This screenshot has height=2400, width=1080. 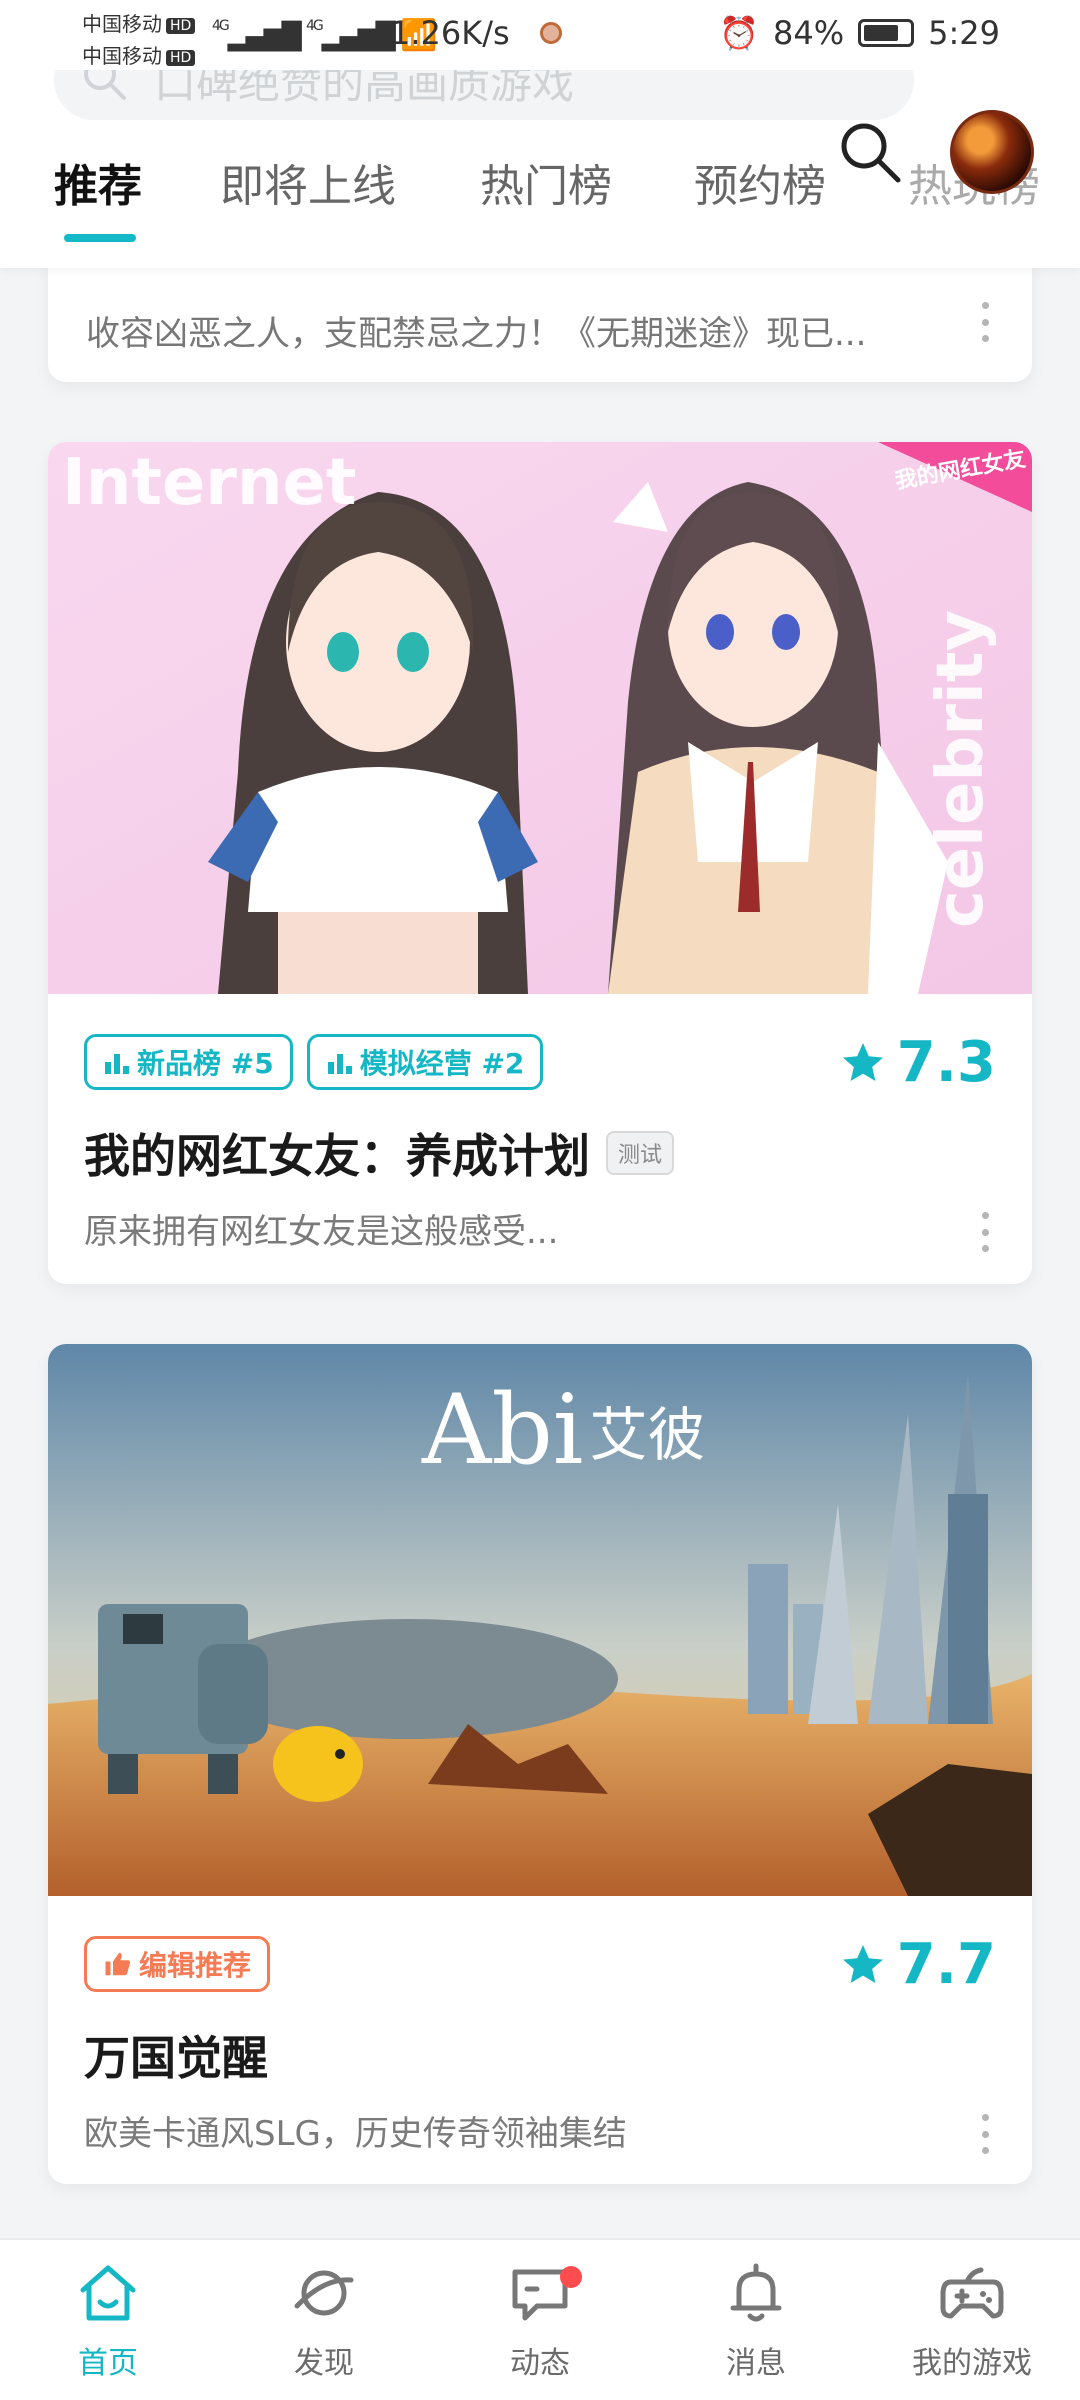 What do you see at coordinates (640, 1153) in the screenshot?
I see `test-badge: 测试` at bounding box center [640, 1153].